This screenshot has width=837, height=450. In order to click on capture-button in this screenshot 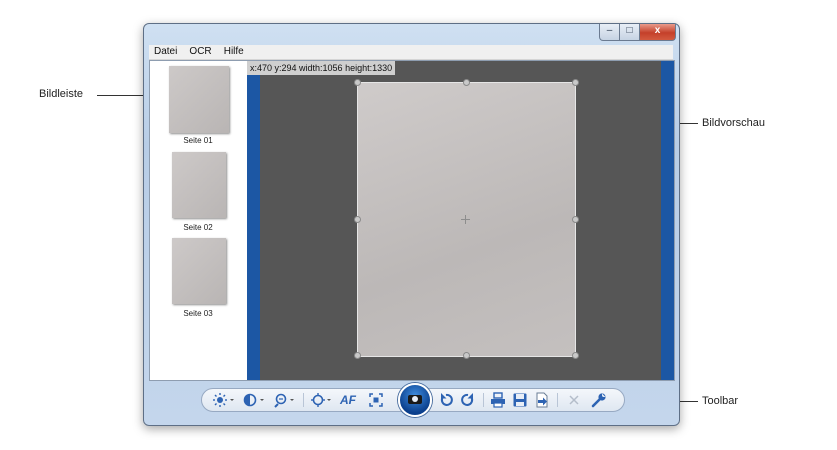, I will do `click(415, 400)`.